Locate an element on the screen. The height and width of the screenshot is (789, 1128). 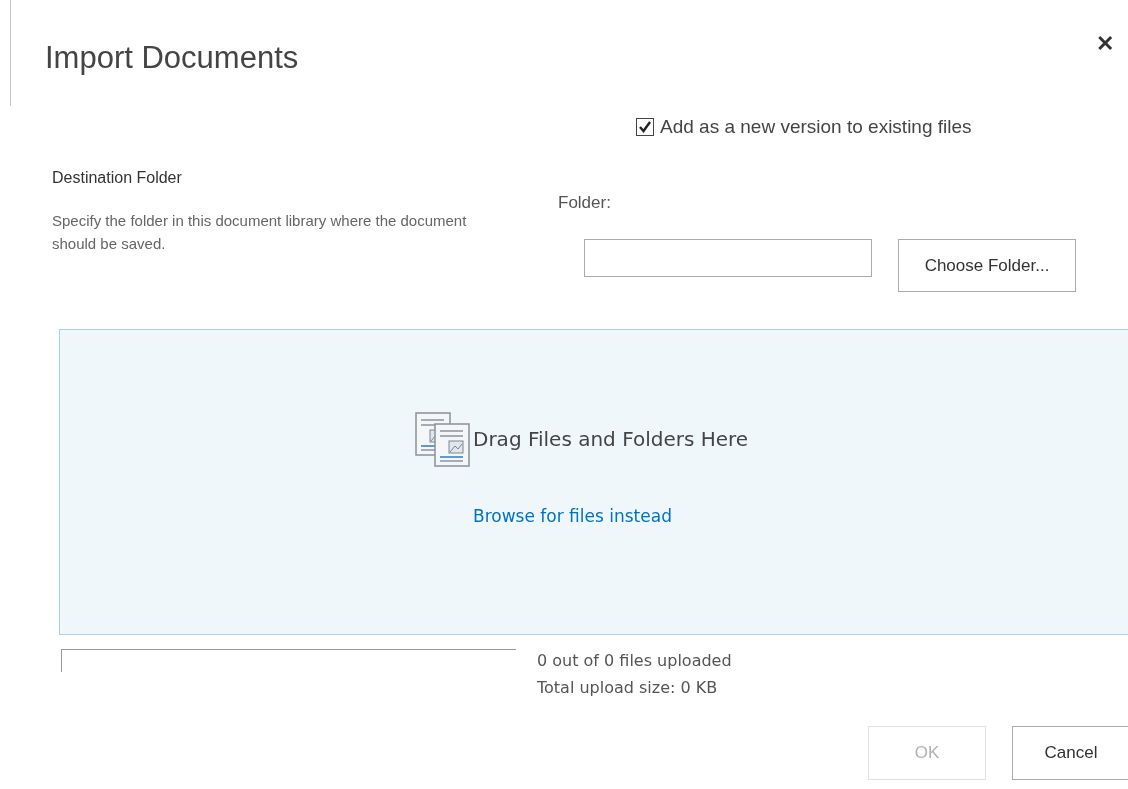
dialog-button: Cancel is located at coordinates (1070, 753).